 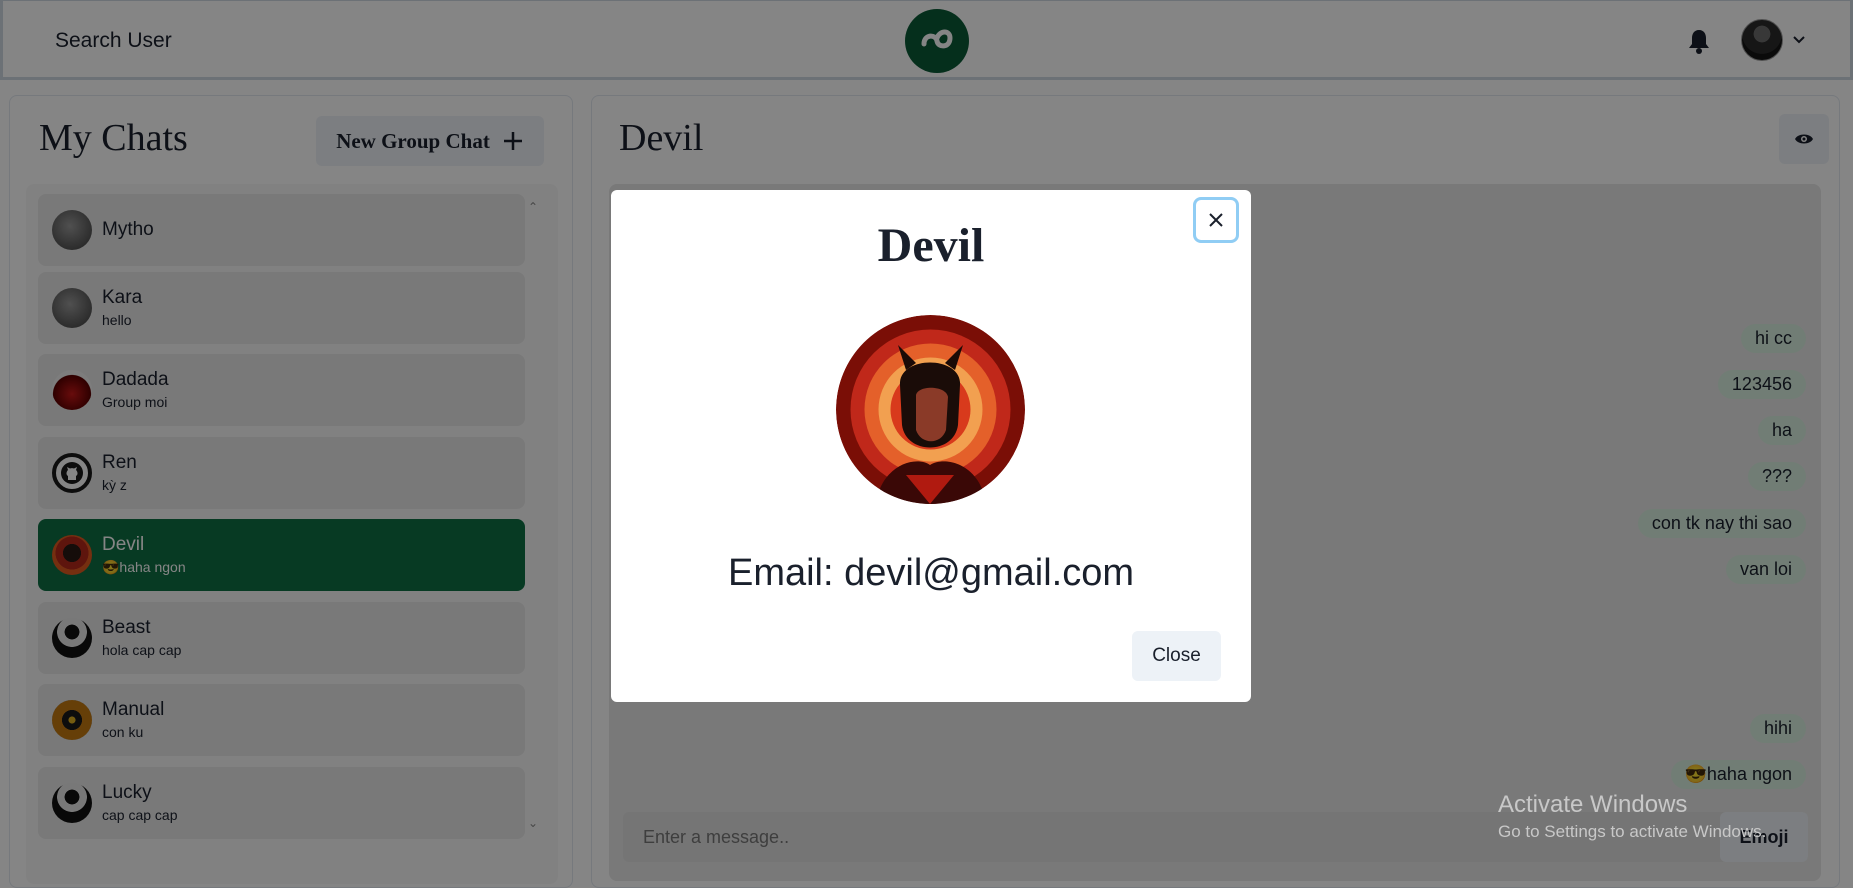 I want to click on modal-title: Devil, so click(x=931, y=245).